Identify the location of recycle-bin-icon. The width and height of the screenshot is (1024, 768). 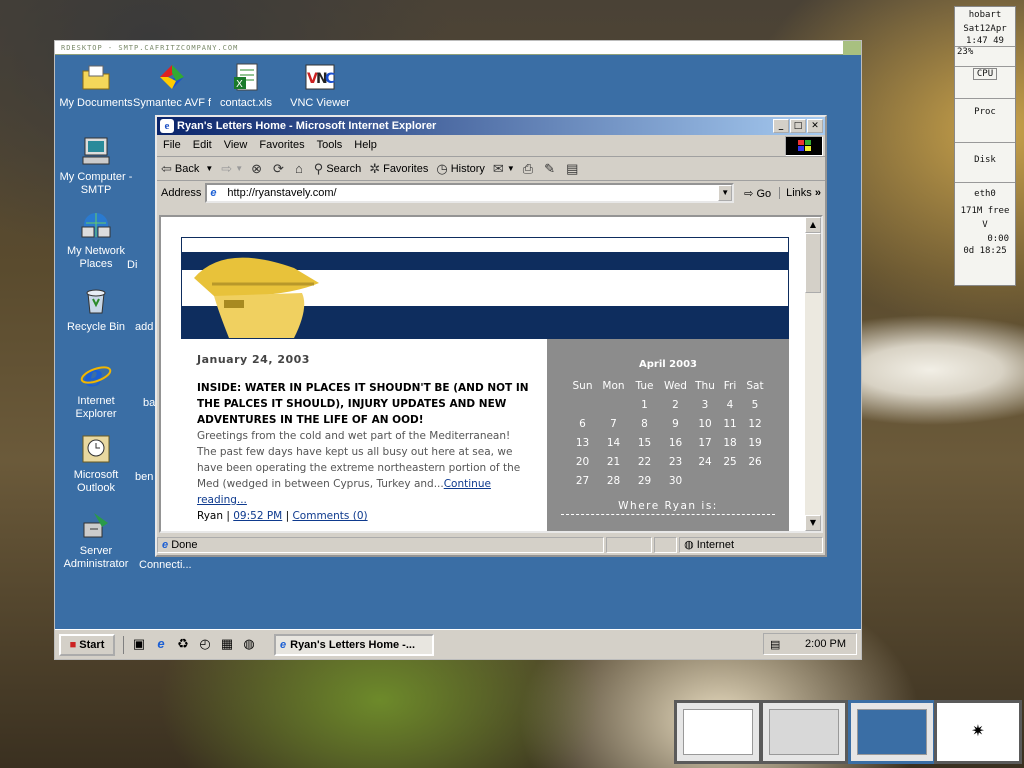
(96, 301).